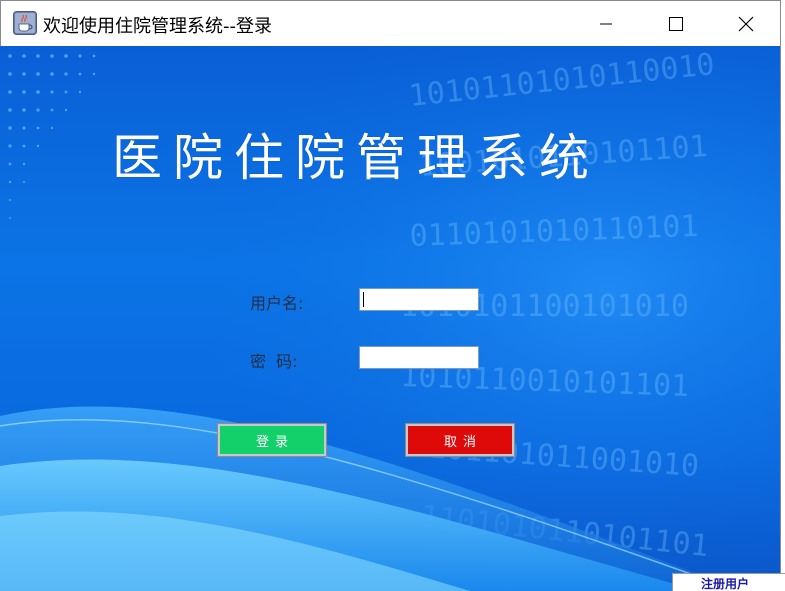 The image size is (785, 591). I want to click on register-user-link: 注册用户, so click(728, 582).